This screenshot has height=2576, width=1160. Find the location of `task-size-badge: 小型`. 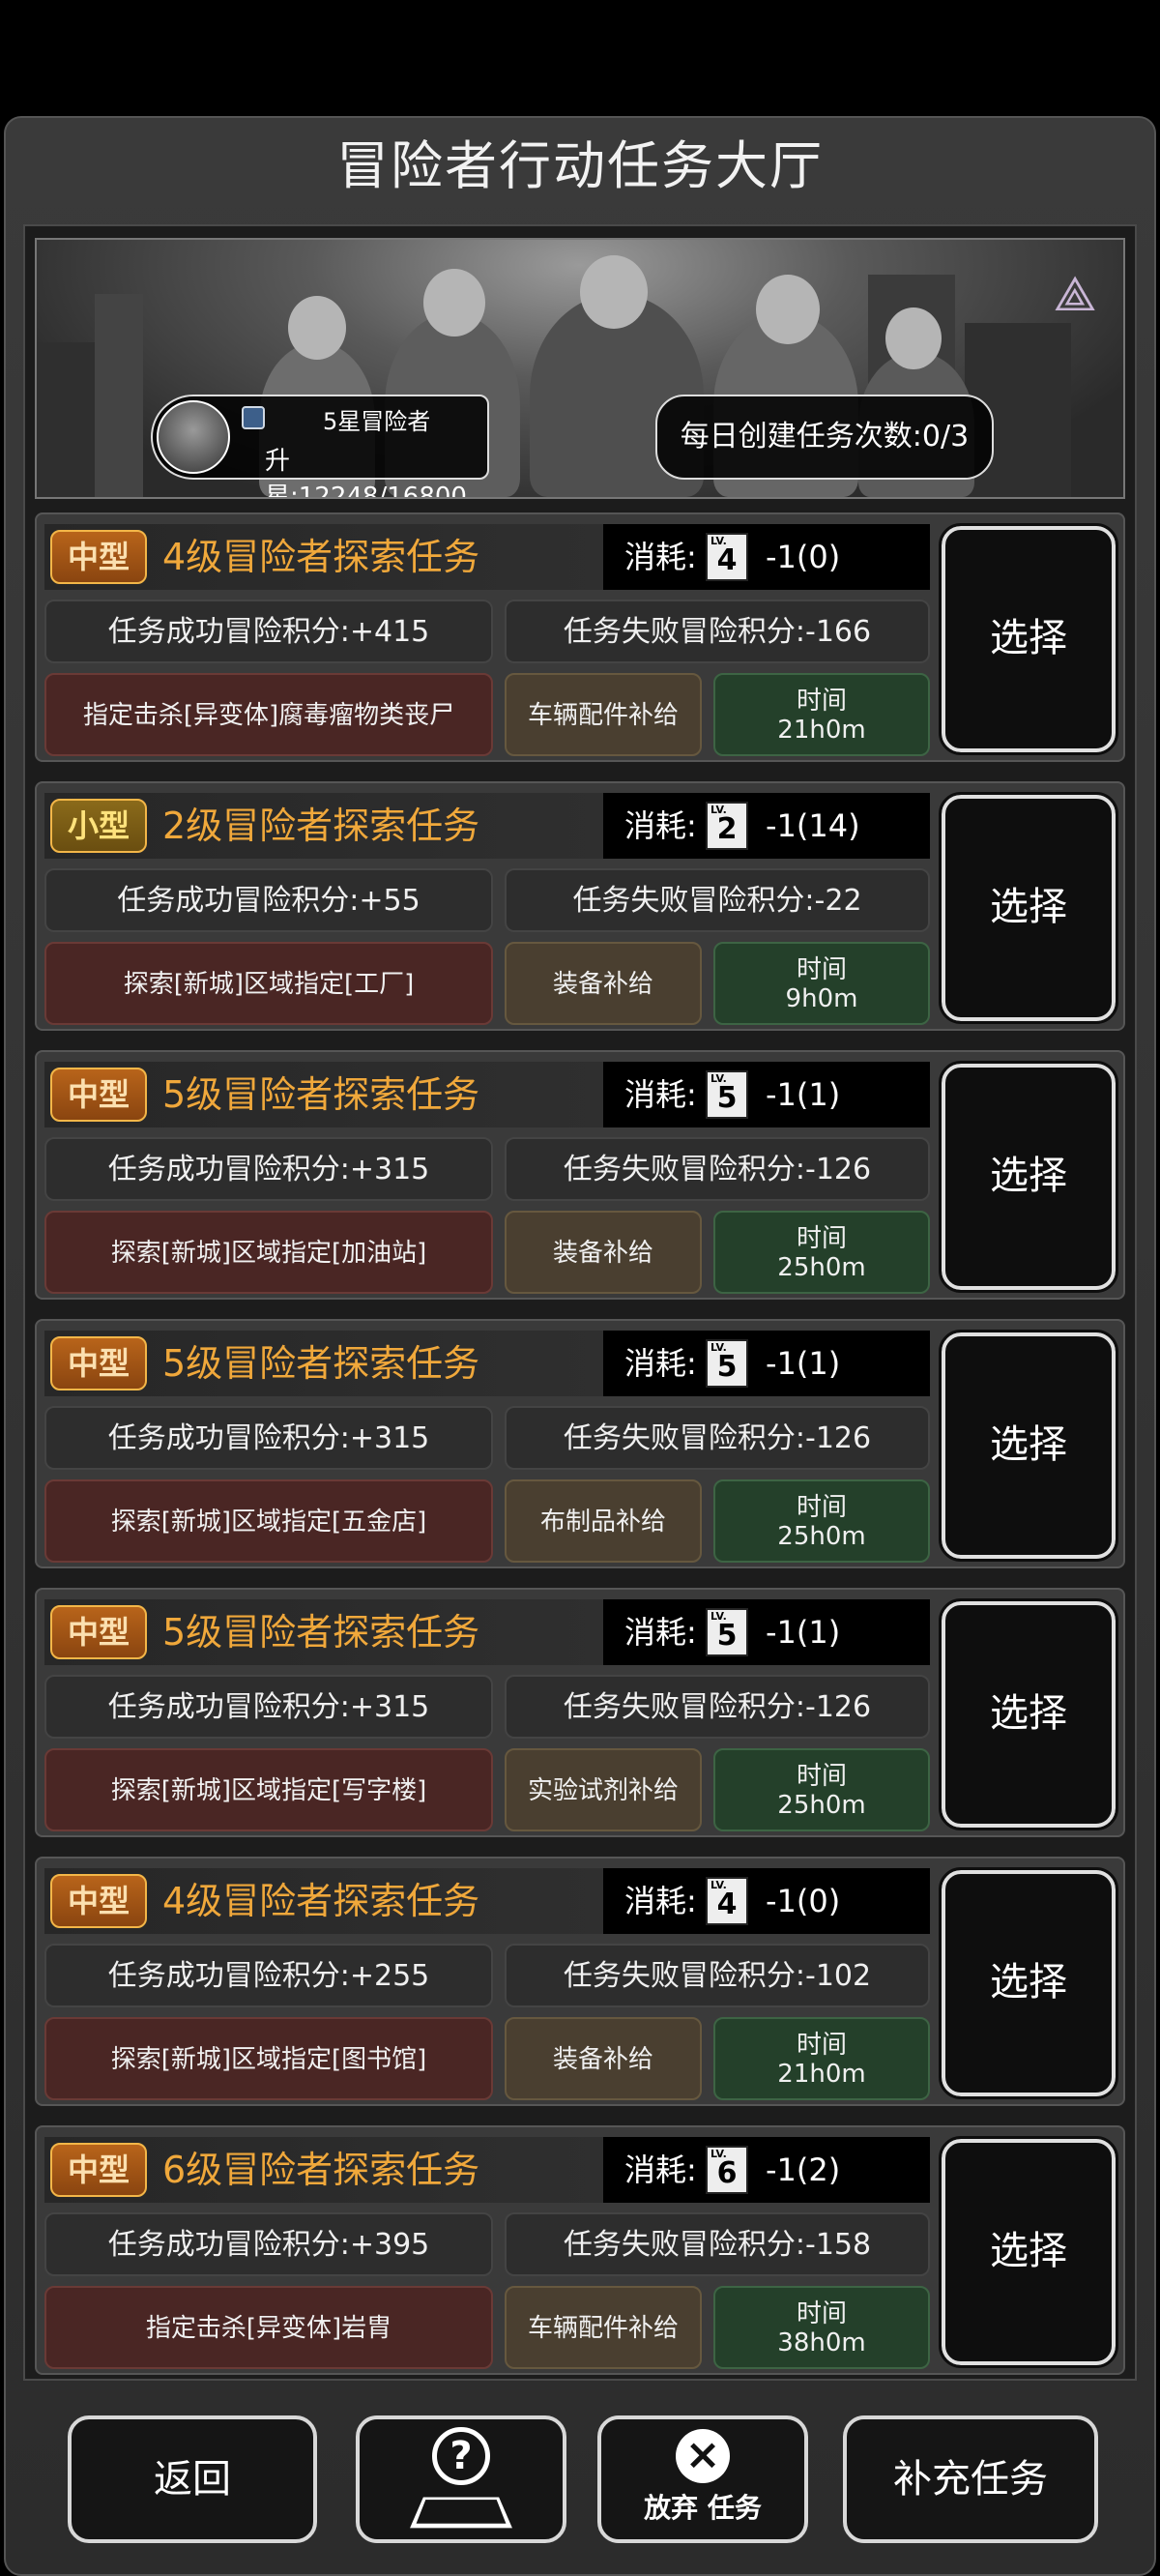

task-size-badge: 小型 is located at coordinates (98, 826).